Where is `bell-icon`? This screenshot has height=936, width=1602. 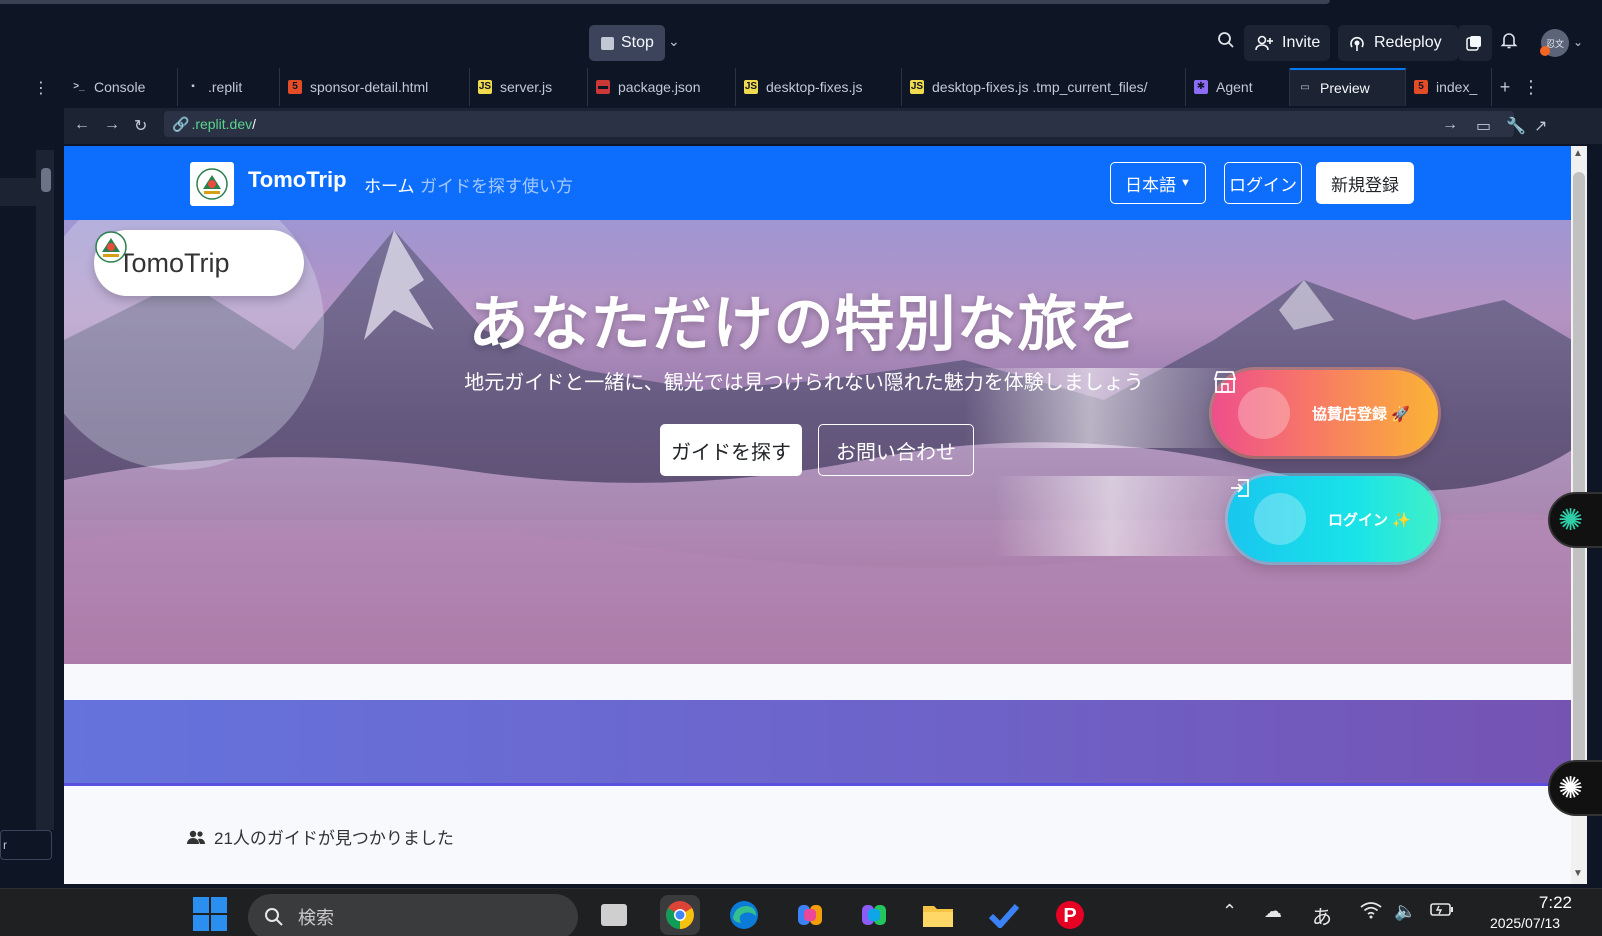
bell-icon is located at coordinates (1509, 42).